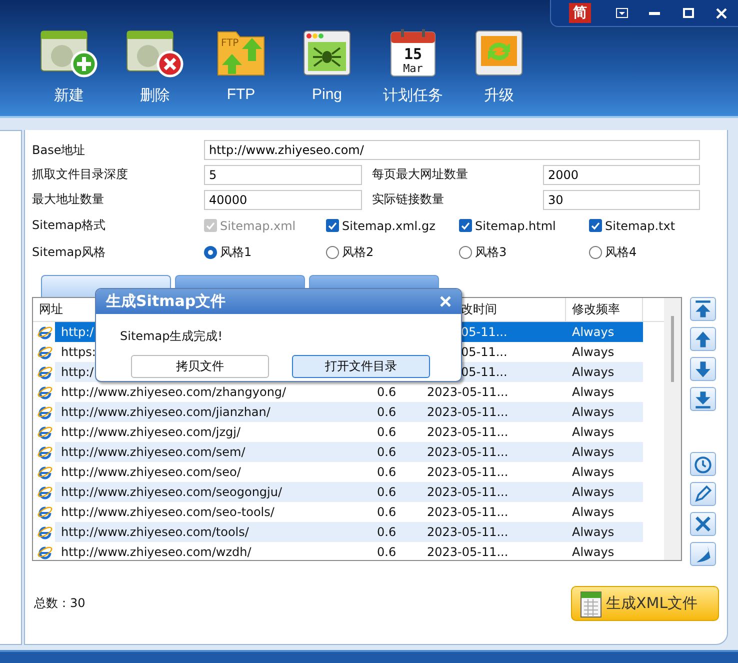 This screenshot has width=738, height=663. I want to click on move-down-button, so click(703, 369).